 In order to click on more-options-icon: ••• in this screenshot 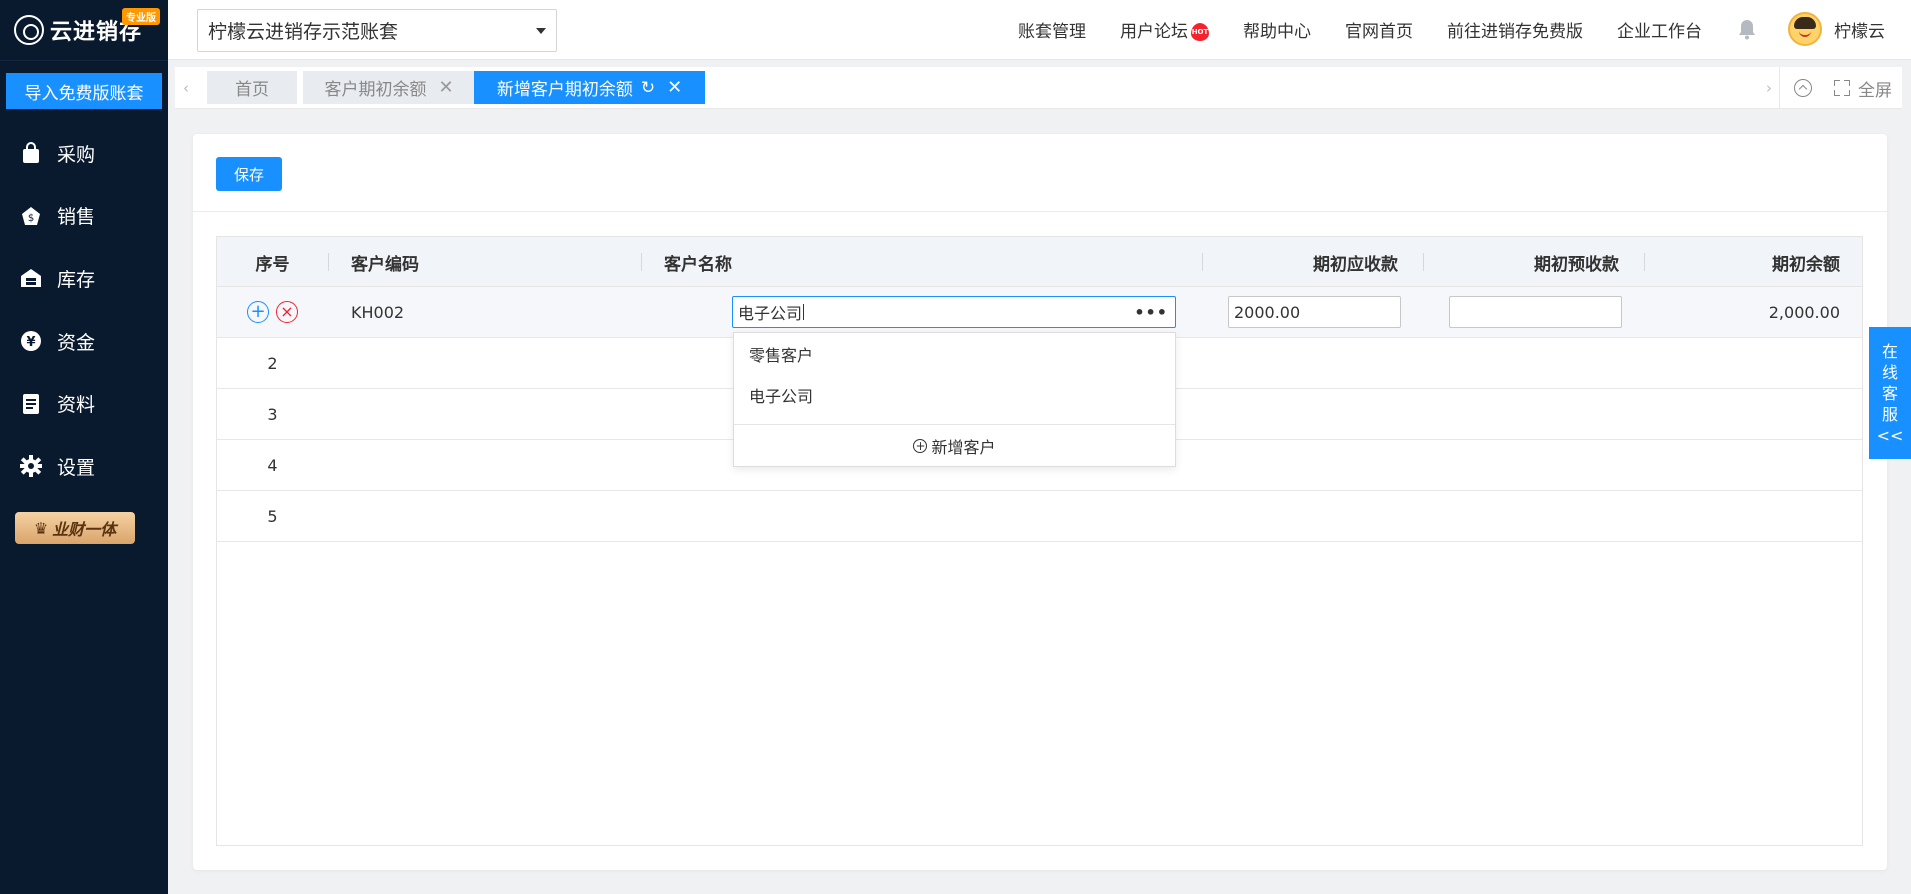, I will do `click(1151, 312)`.